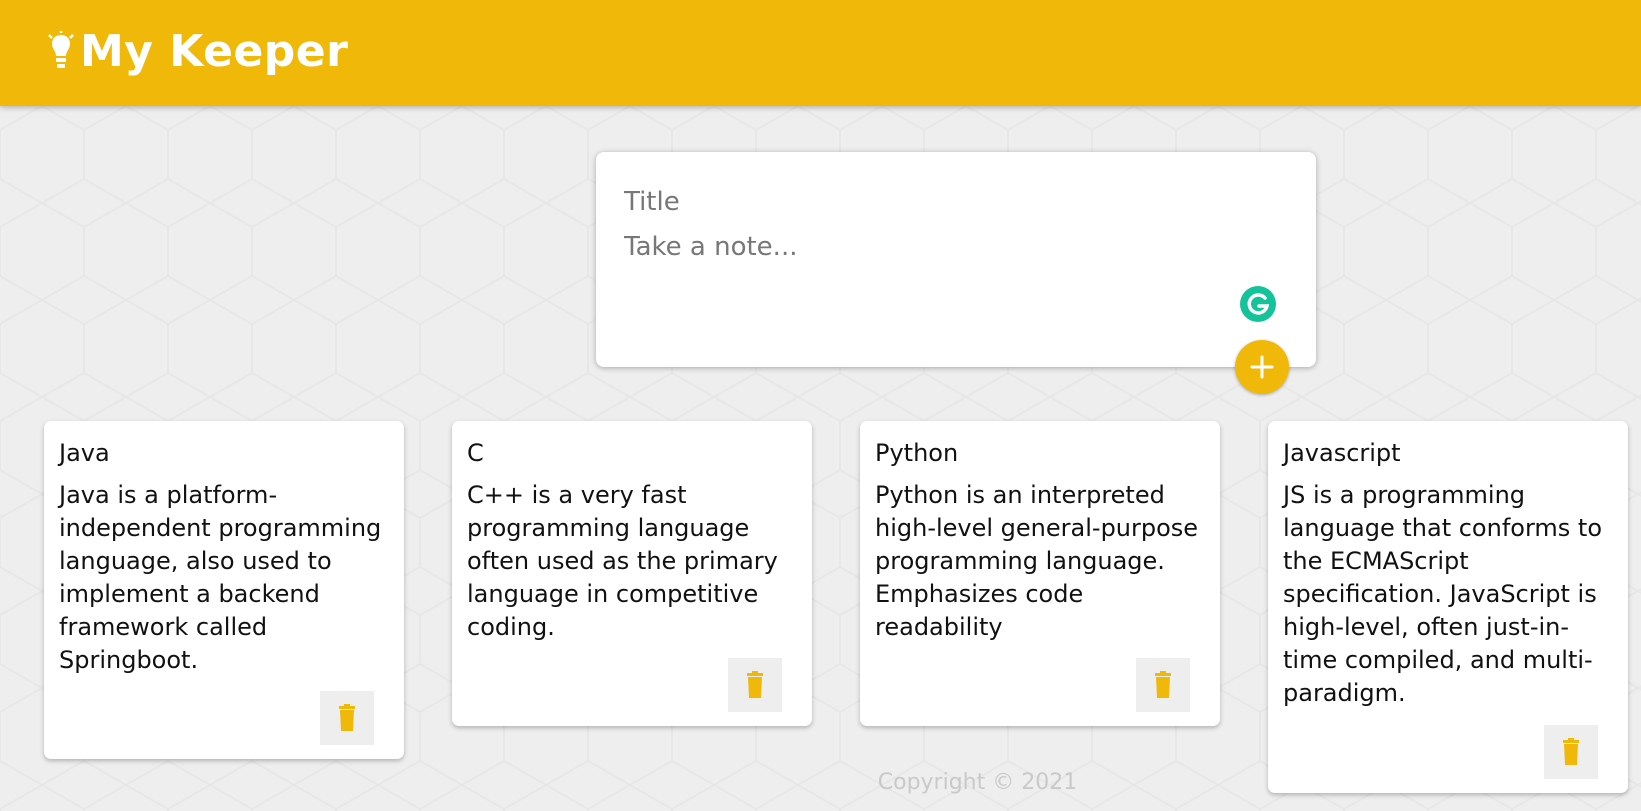  What do you see at coordinates (214, 51) in the screenshot?
I see `app-title: My Keeper` at bounding box center [214, 51].